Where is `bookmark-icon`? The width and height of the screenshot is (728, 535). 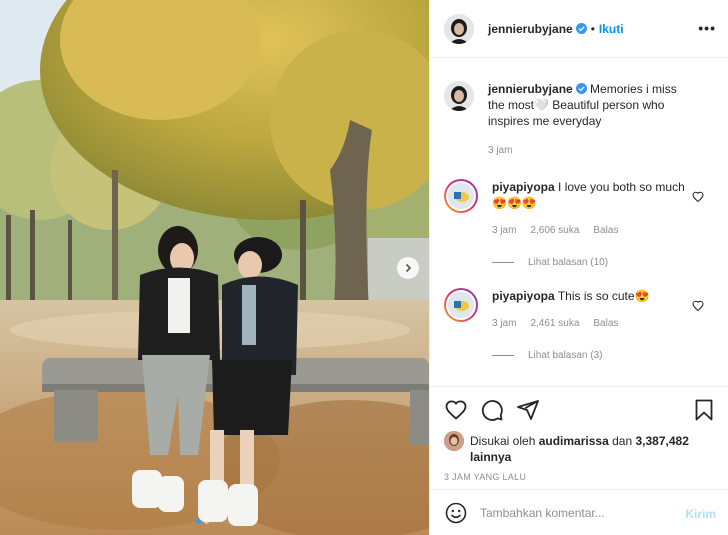 bookmark-icon is located at coordinates (704, 410).